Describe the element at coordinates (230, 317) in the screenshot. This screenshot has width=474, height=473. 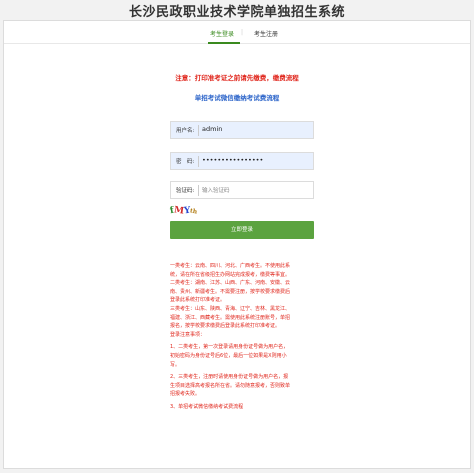
I see `instruction-line: 福建、浙江、西藏考生。需使用此系统注册账号，单招` at that location.